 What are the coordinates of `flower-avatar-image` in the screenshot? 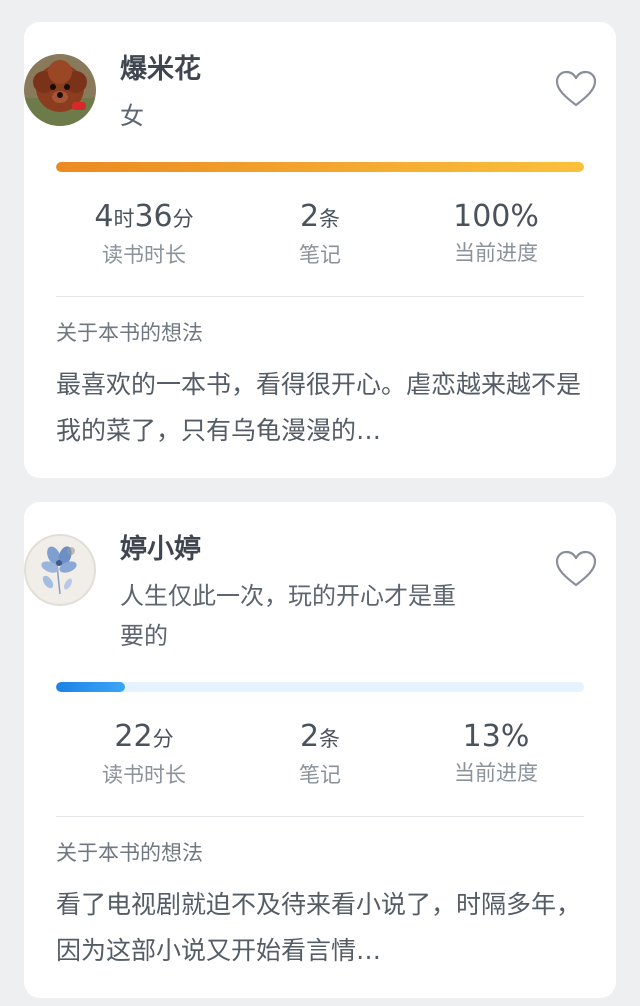 It's located at (60, 570).